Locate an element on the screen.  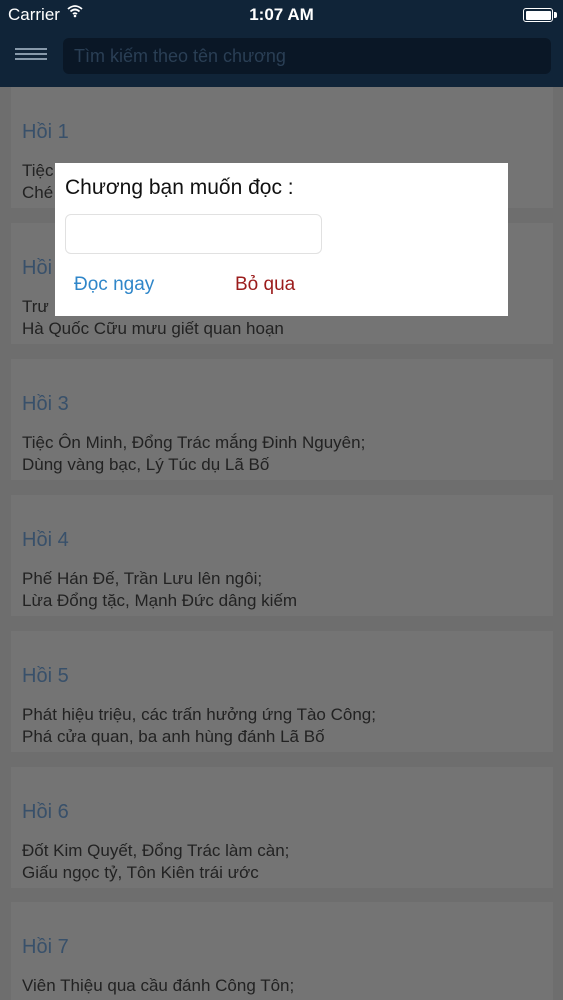
skip-button: Bỏ qua is located at coordinates (265, 285).